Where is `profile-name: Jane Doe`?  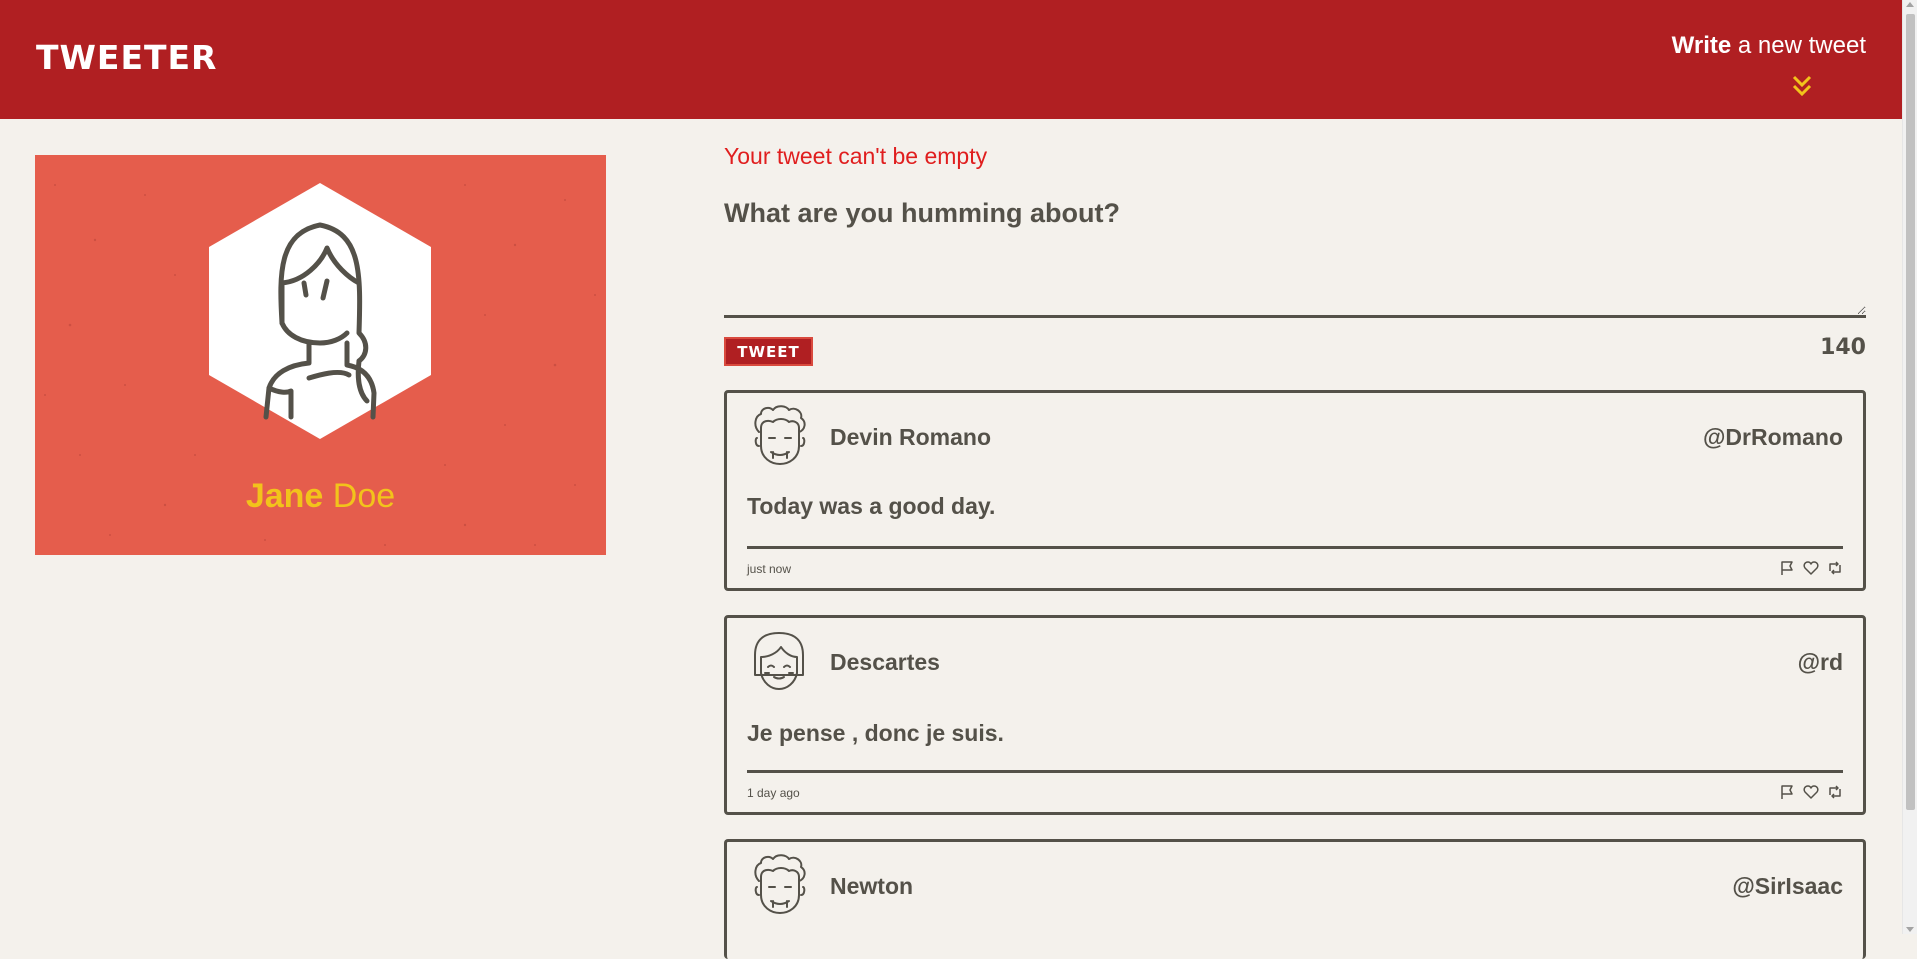 profile-name: Jane Doe is located at coordinates (320, 496).